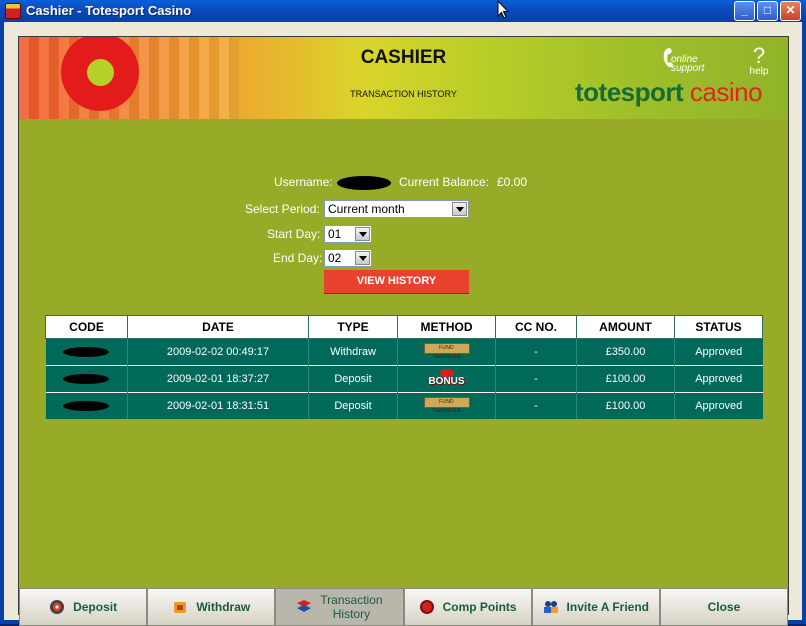 The width and height of the screenshot is (806, 626). I want to click on method-cell: BONUS, so click(446, 379).